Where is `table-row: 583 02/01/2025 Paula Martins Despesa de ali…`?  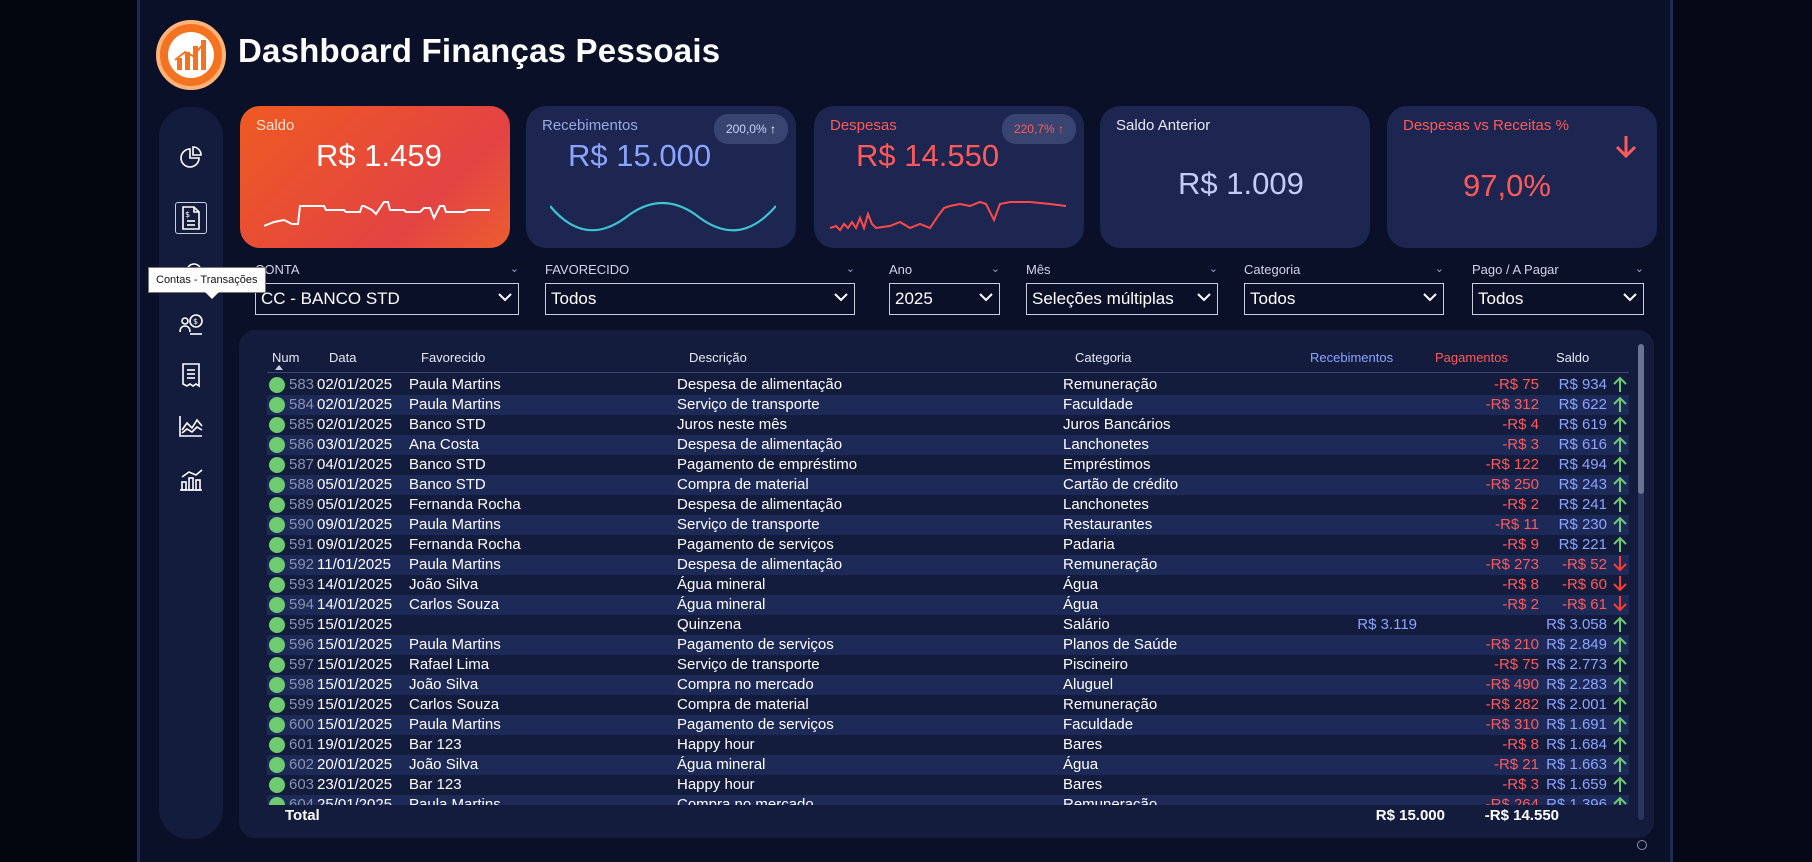
table-row: 583 02/01/2025 Paula Martins Despesa de ali… is located at coordinates (948, 385).